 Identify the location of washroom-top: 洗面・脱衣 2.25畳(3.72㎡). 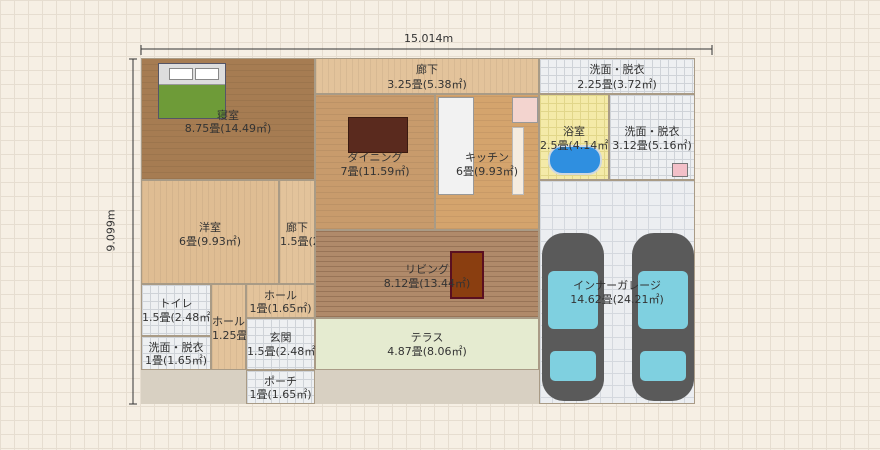
(617, 76).